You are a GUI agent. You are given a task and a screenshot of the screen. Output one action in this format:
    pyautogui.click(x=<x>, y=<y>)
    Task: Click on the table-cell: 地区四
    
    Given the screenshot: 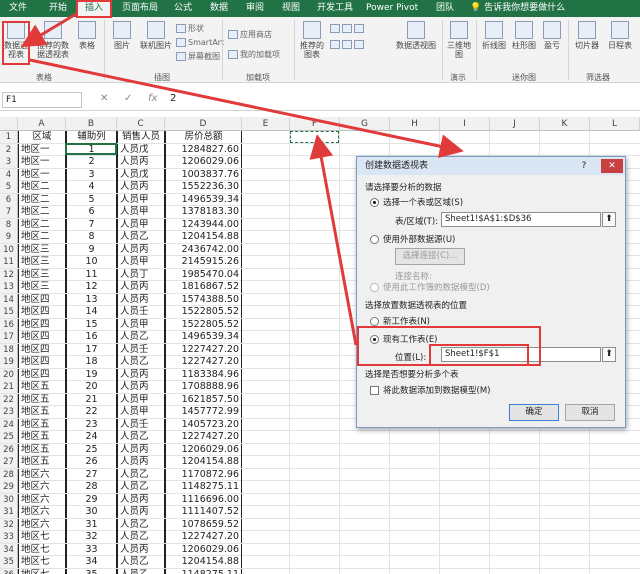 What is the action you would take?
    pyautogui.click(x=42, y=312)
    